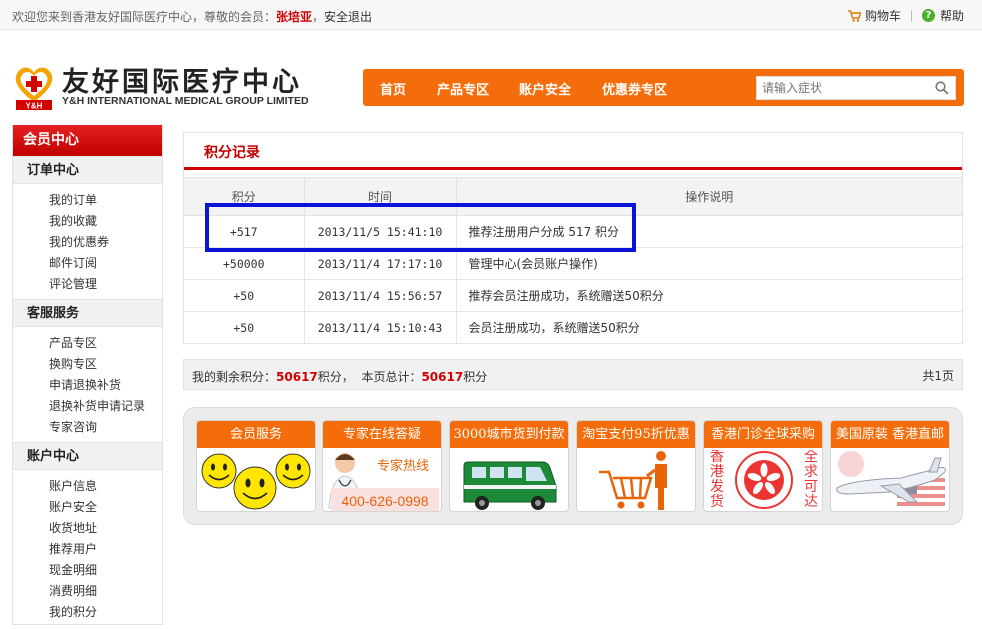 The image size is (982, 629). What do you see at coordinates (380, 295) in the screenshot?
I see `cell-time: 2013/11/4 15:56:57` at bounding box center [380, 295].